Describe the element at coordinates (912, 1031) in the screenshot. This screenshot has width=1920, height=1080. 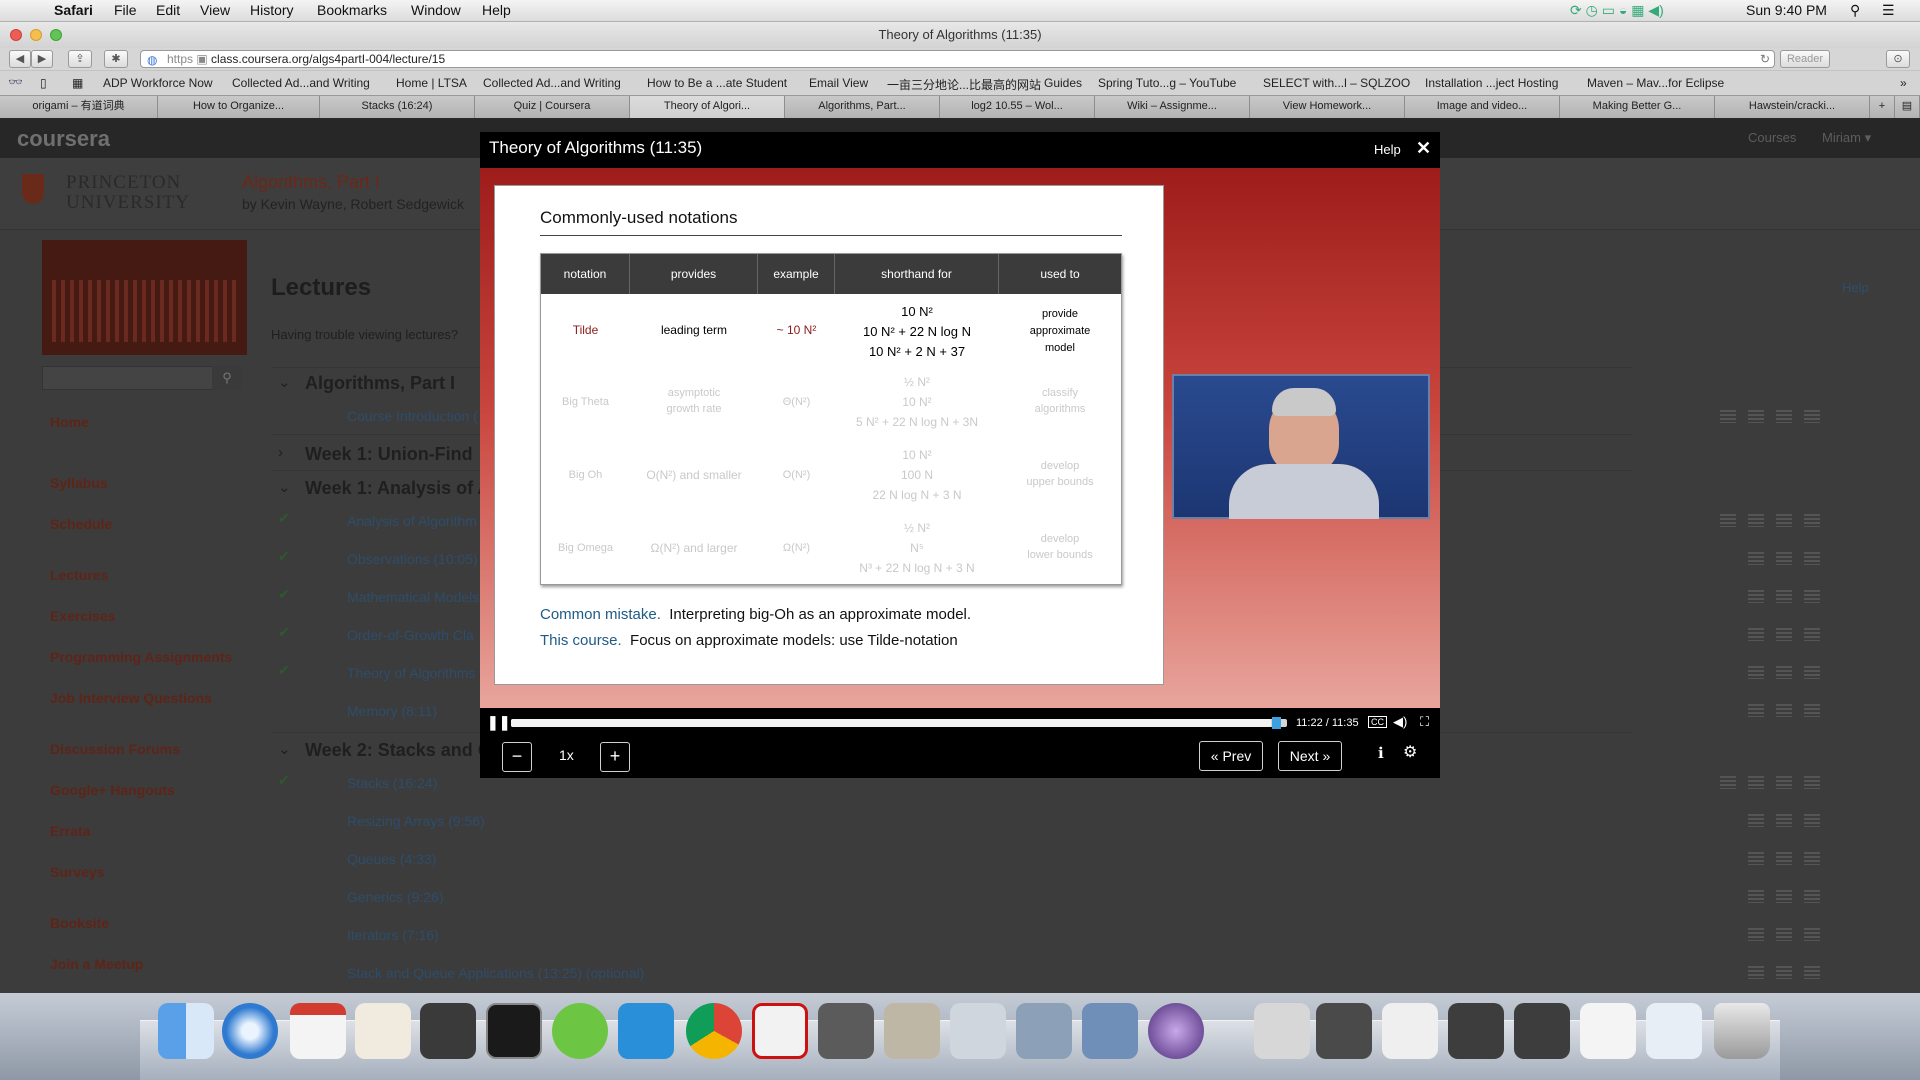
I see `texshop-icon` at that location.